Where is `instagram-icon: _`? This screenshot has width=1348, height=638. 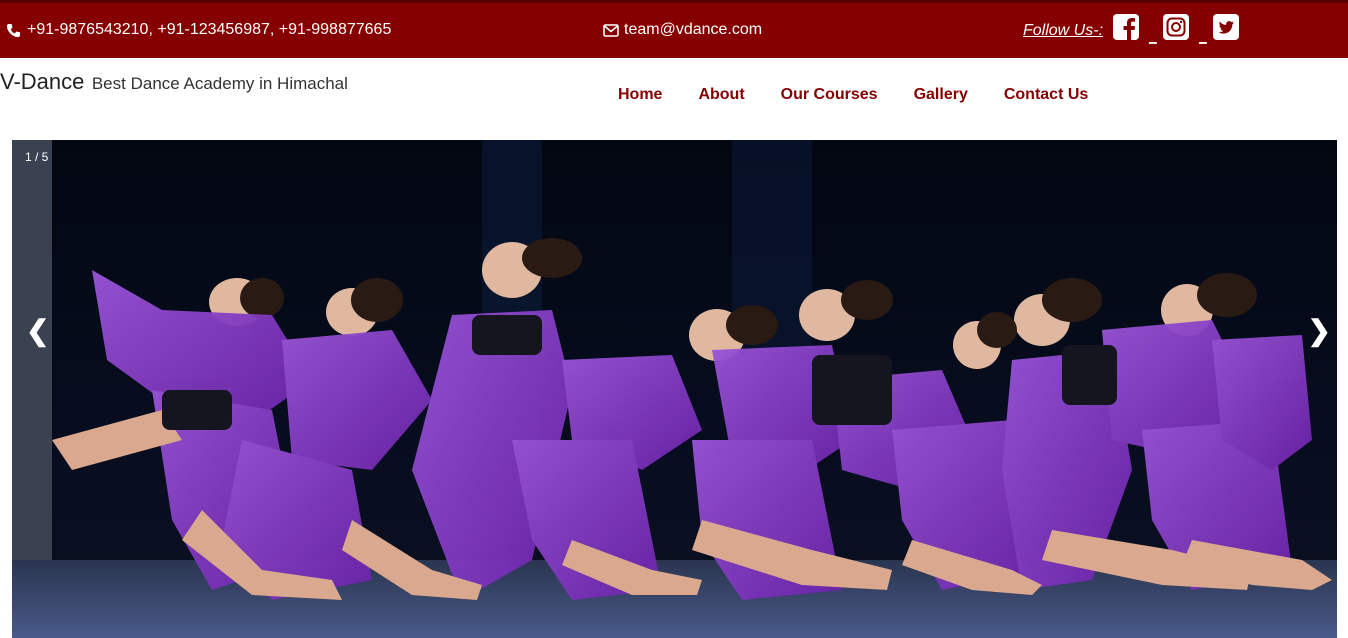 instagram-icon: _ is located at coordinates (1169, 28).